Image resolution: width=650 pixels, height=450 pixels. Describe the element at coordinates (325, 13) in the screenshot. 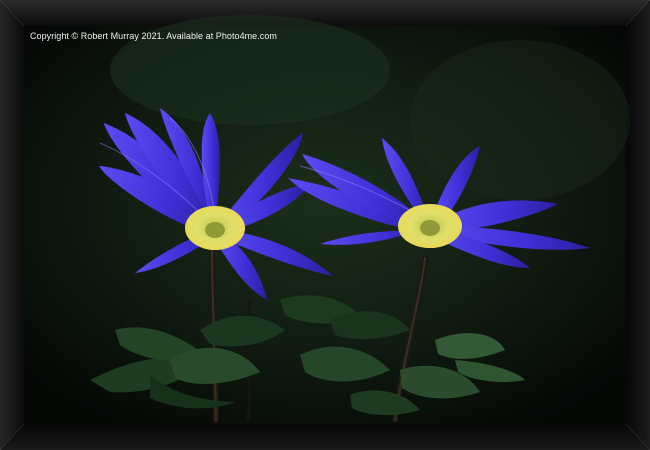

I see `frame-top` at that location.